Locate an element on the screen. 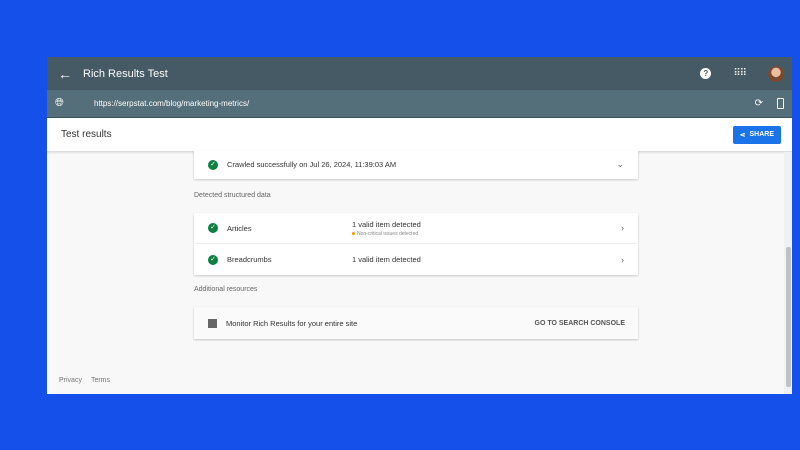 This screenshot has height=450, width=800. footer: Privacy Terms is located at coordinates (84, 380).